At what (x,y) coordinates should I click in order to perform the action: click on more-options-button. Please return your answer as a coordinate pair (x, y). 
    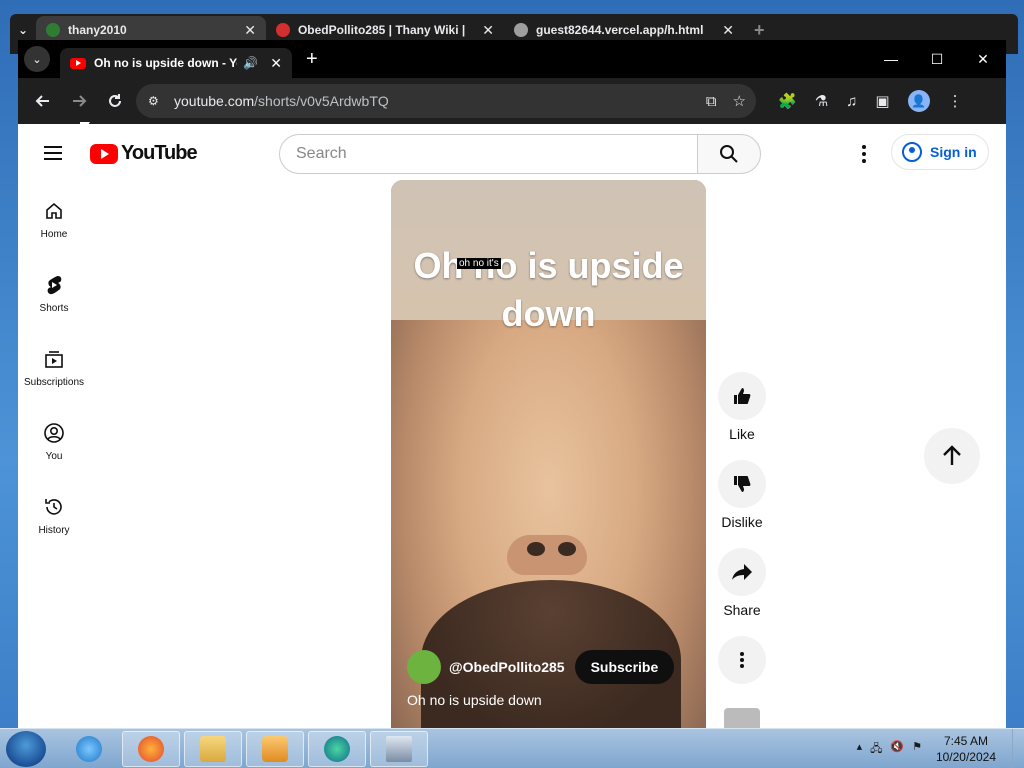
    Looking at the image, I should click on (742, 660).